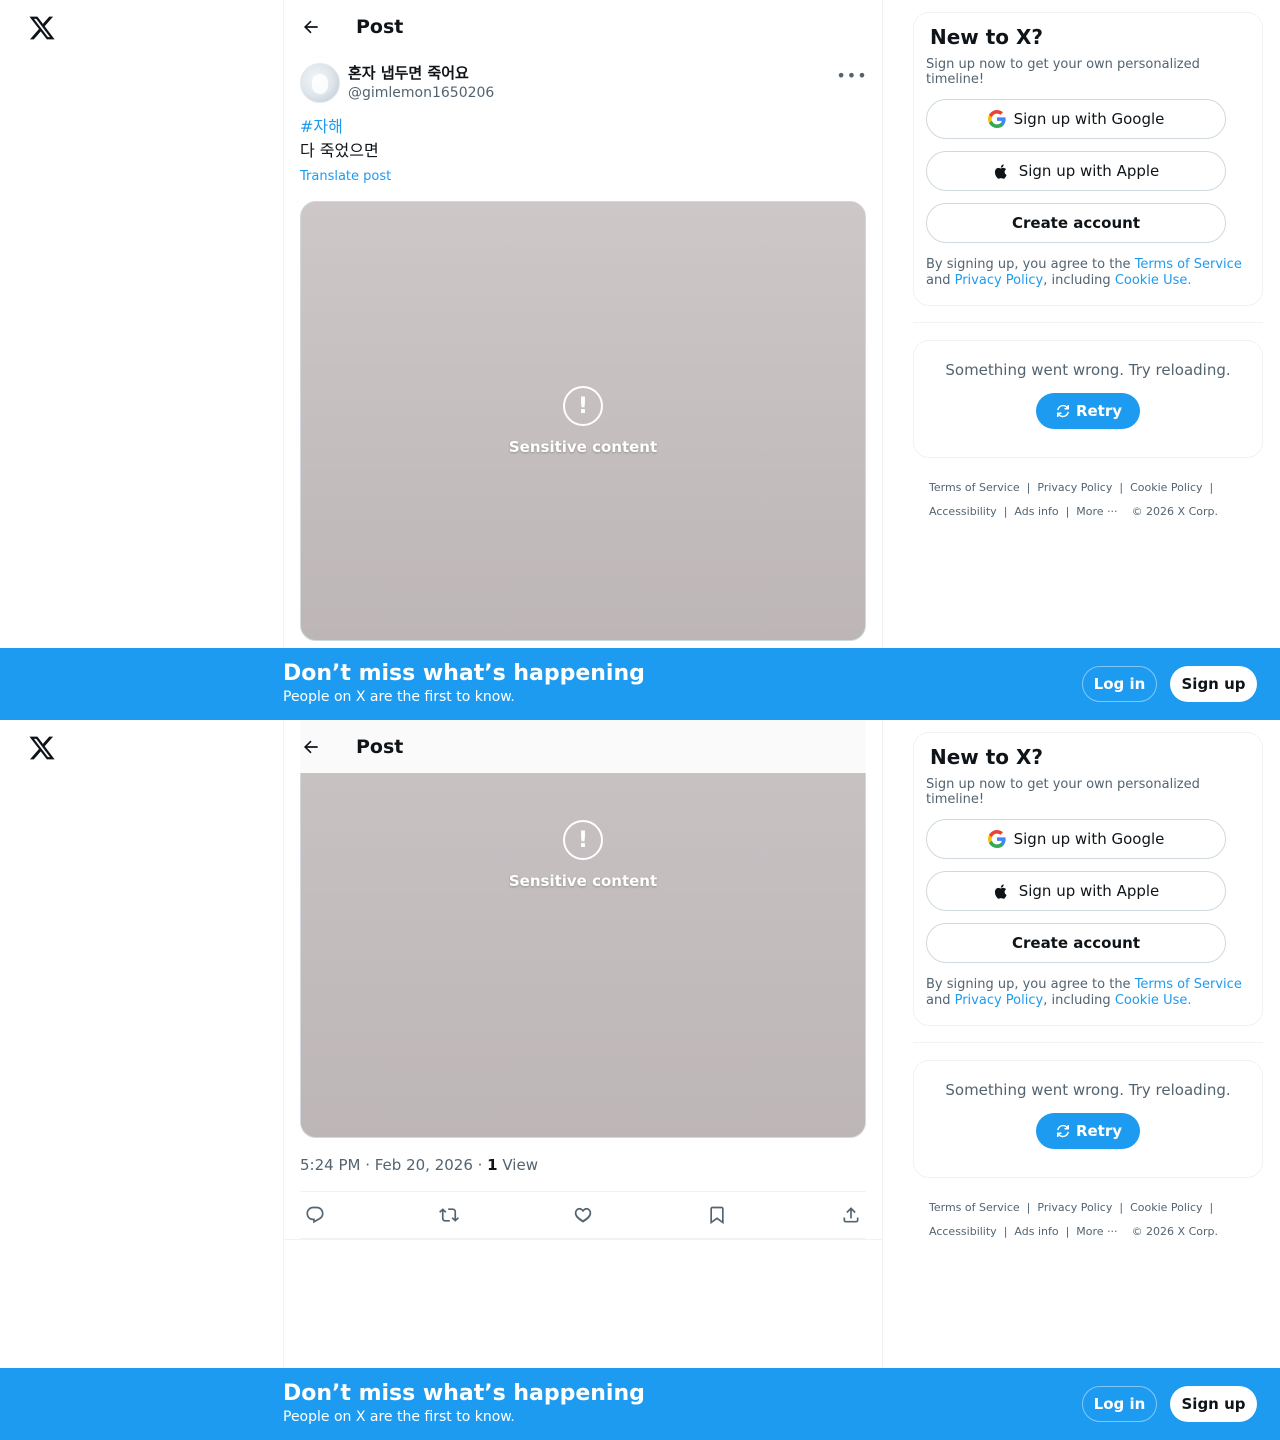 This screenshot has height=1440, width=1280. What do you see at coordinates (583, 746) in the screenshot?
I see `post-header: Post` at bounding box center [583, 746].